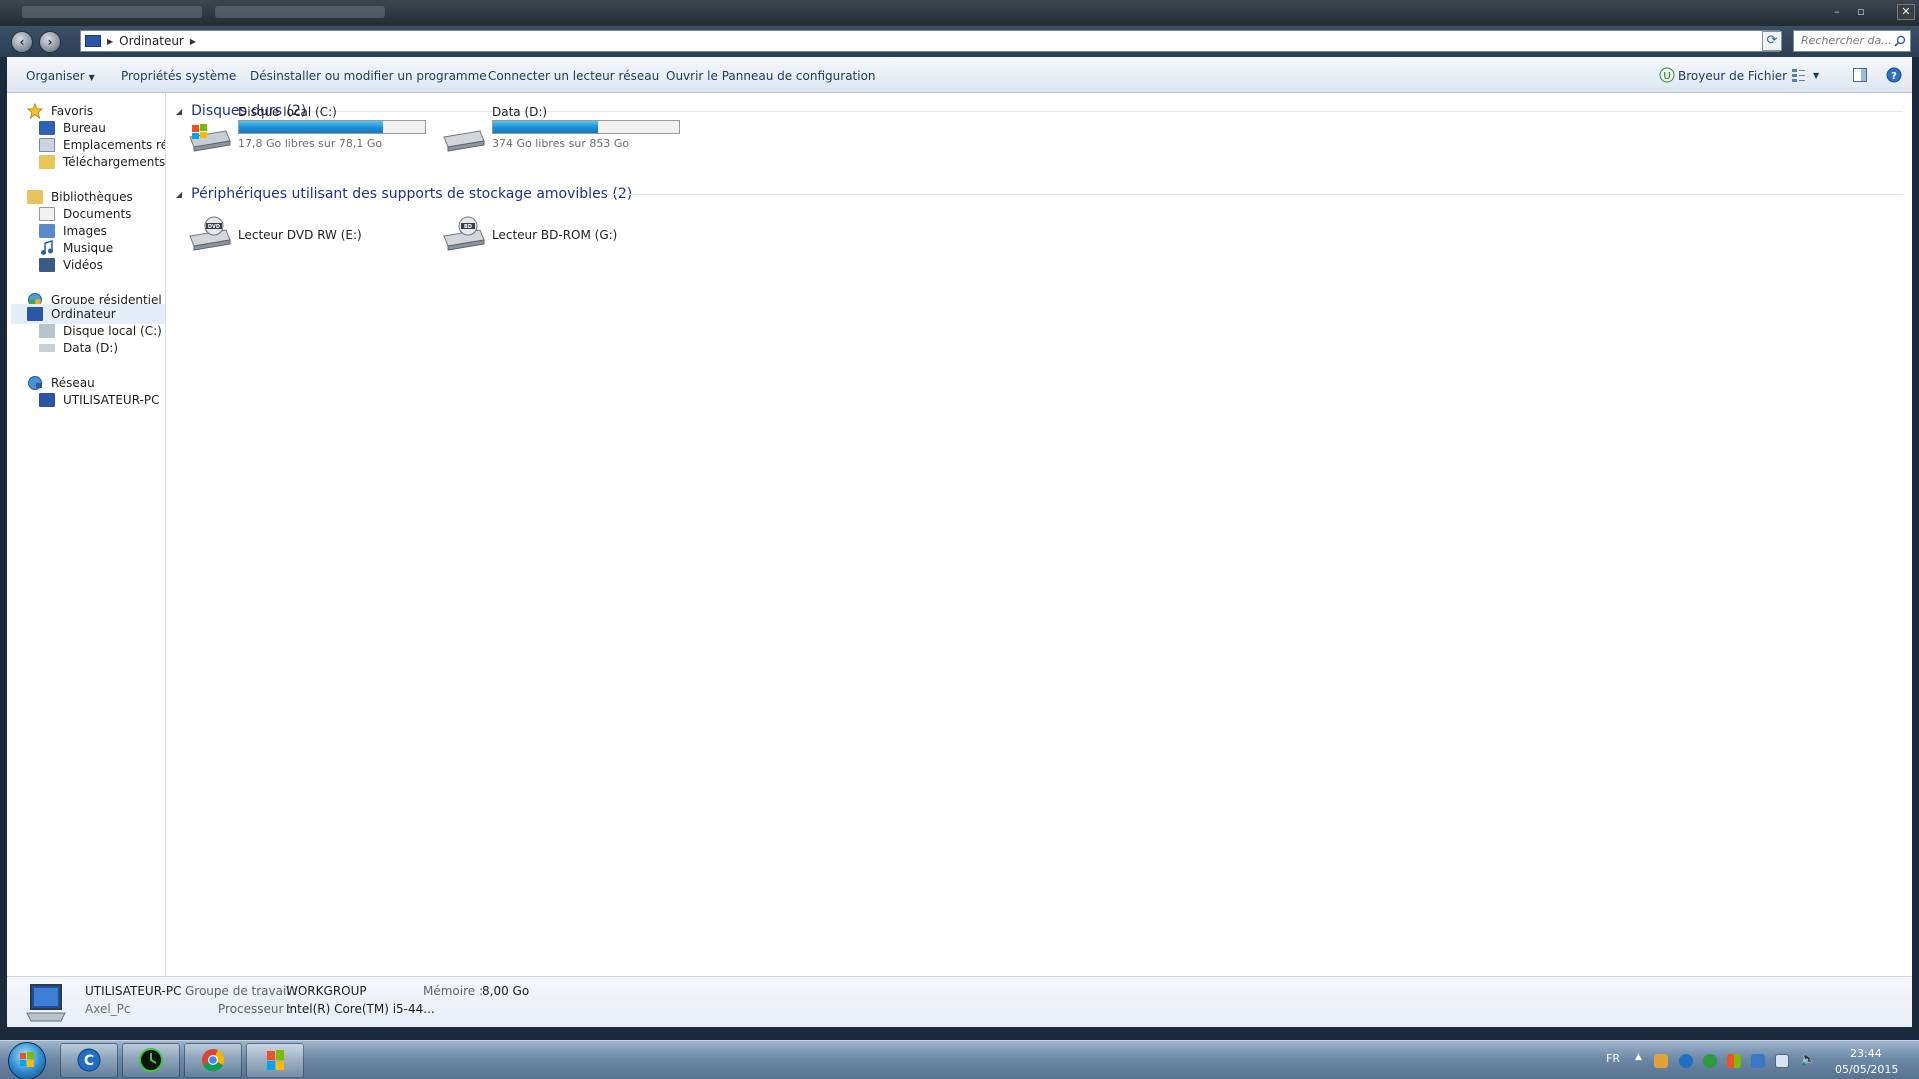 This screenshot has width=1919, height=1079. I want to click on map-network-drive-button: Connecter un lecteur réseau, so click(573, 76).